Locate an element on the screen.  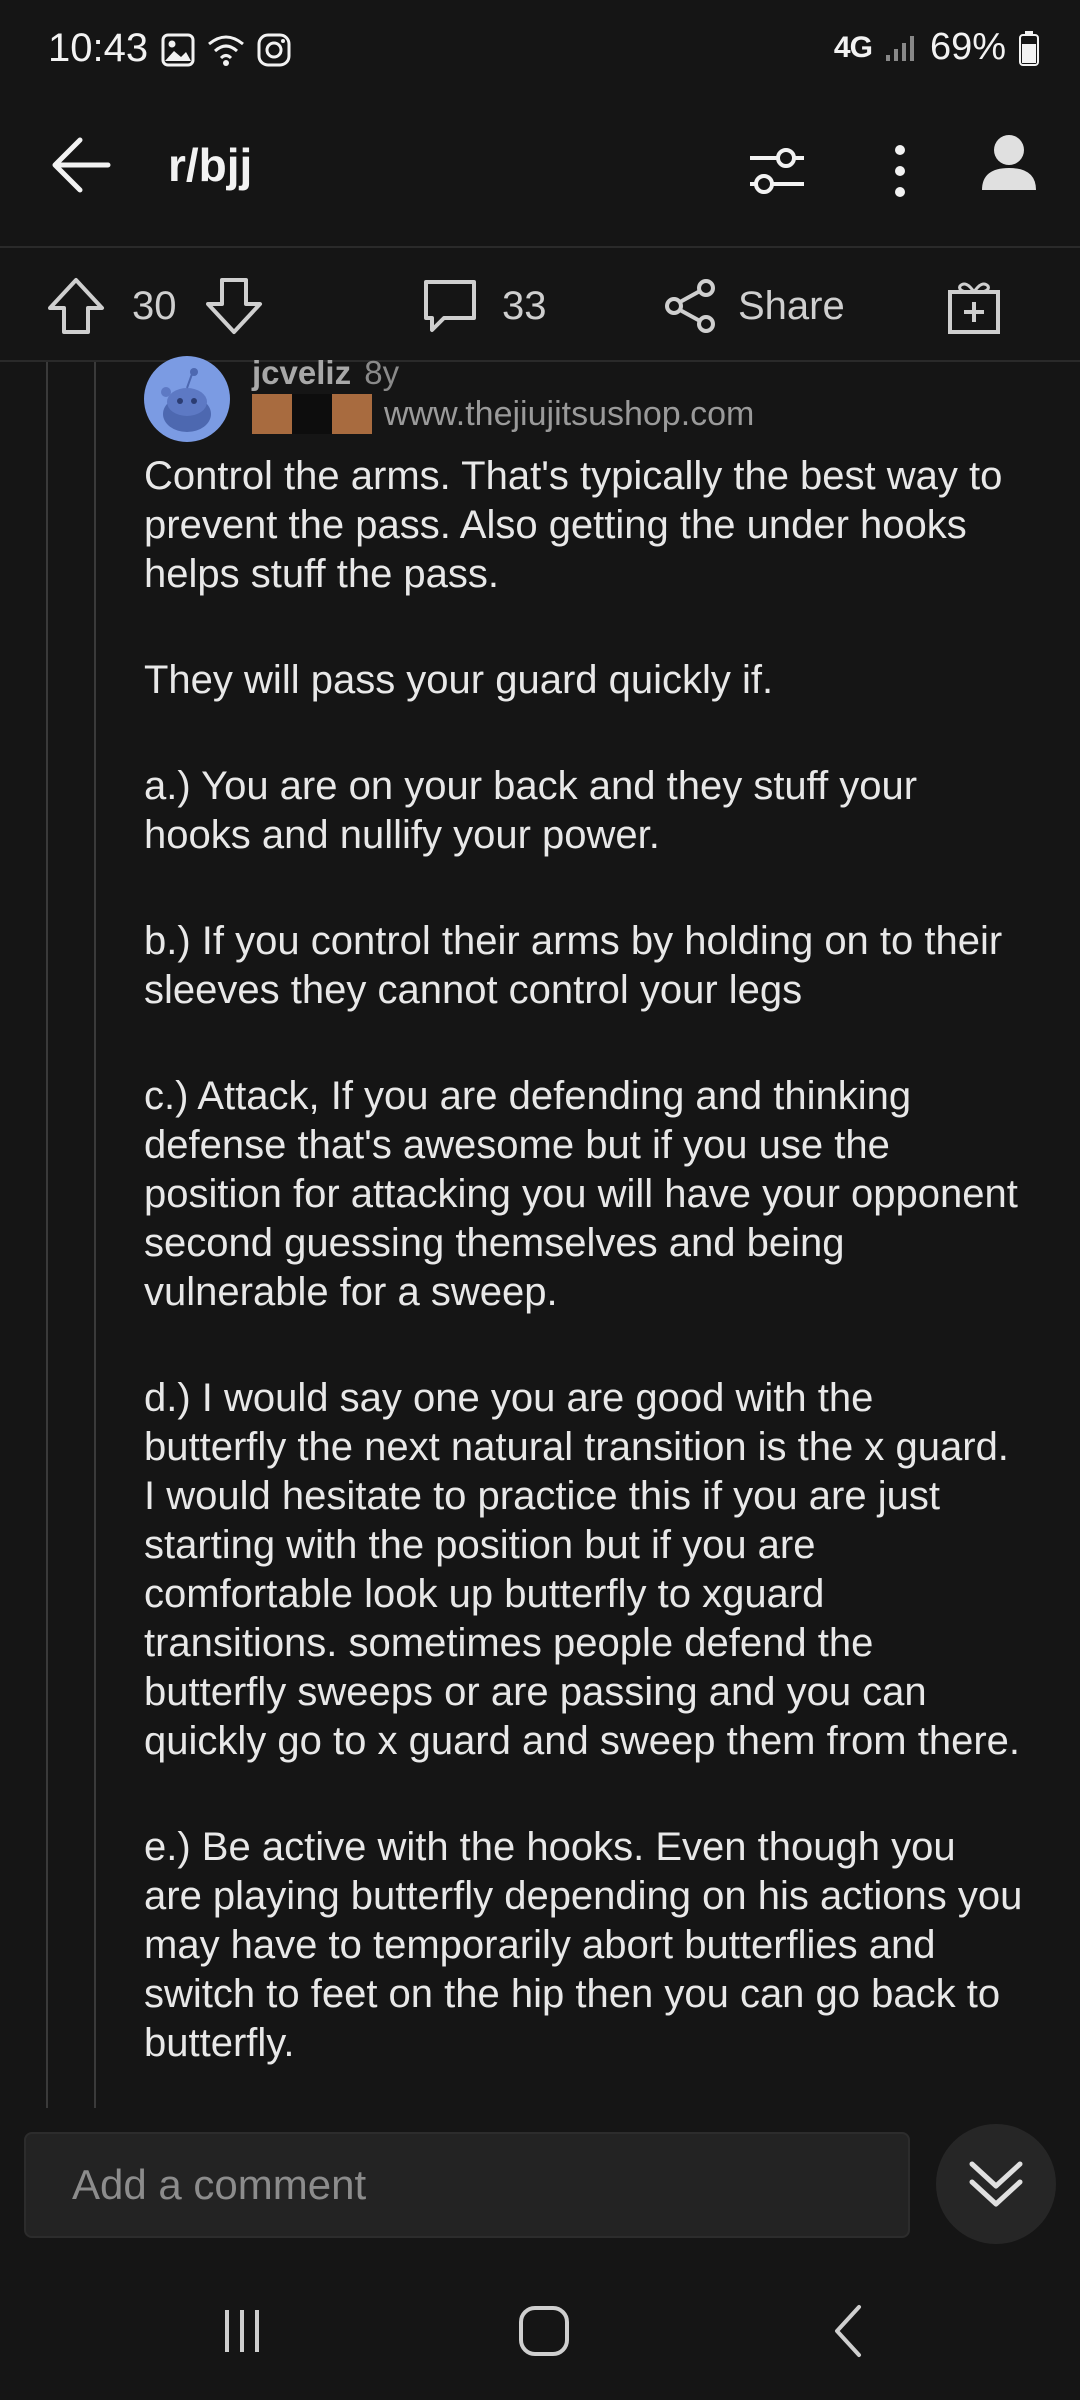
system-nav-bar is located at coordinates (540, 2331).